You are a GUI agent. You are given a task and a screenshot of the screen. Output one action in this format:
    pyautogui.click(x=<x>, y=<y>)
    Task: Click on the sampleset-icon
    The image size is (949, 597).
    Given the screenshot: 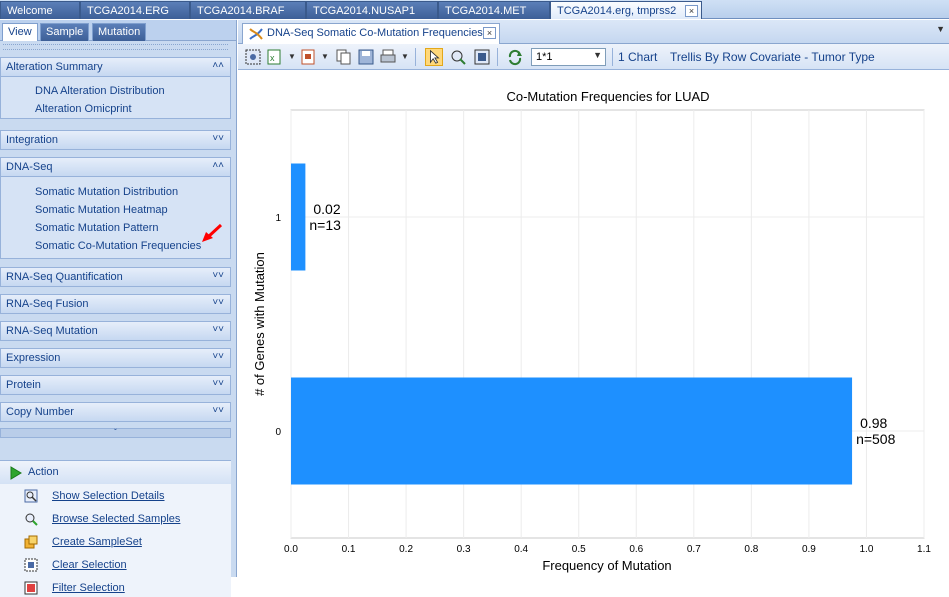 What is the action you would take?
    pyautogui.click(x=31, y=542)
    